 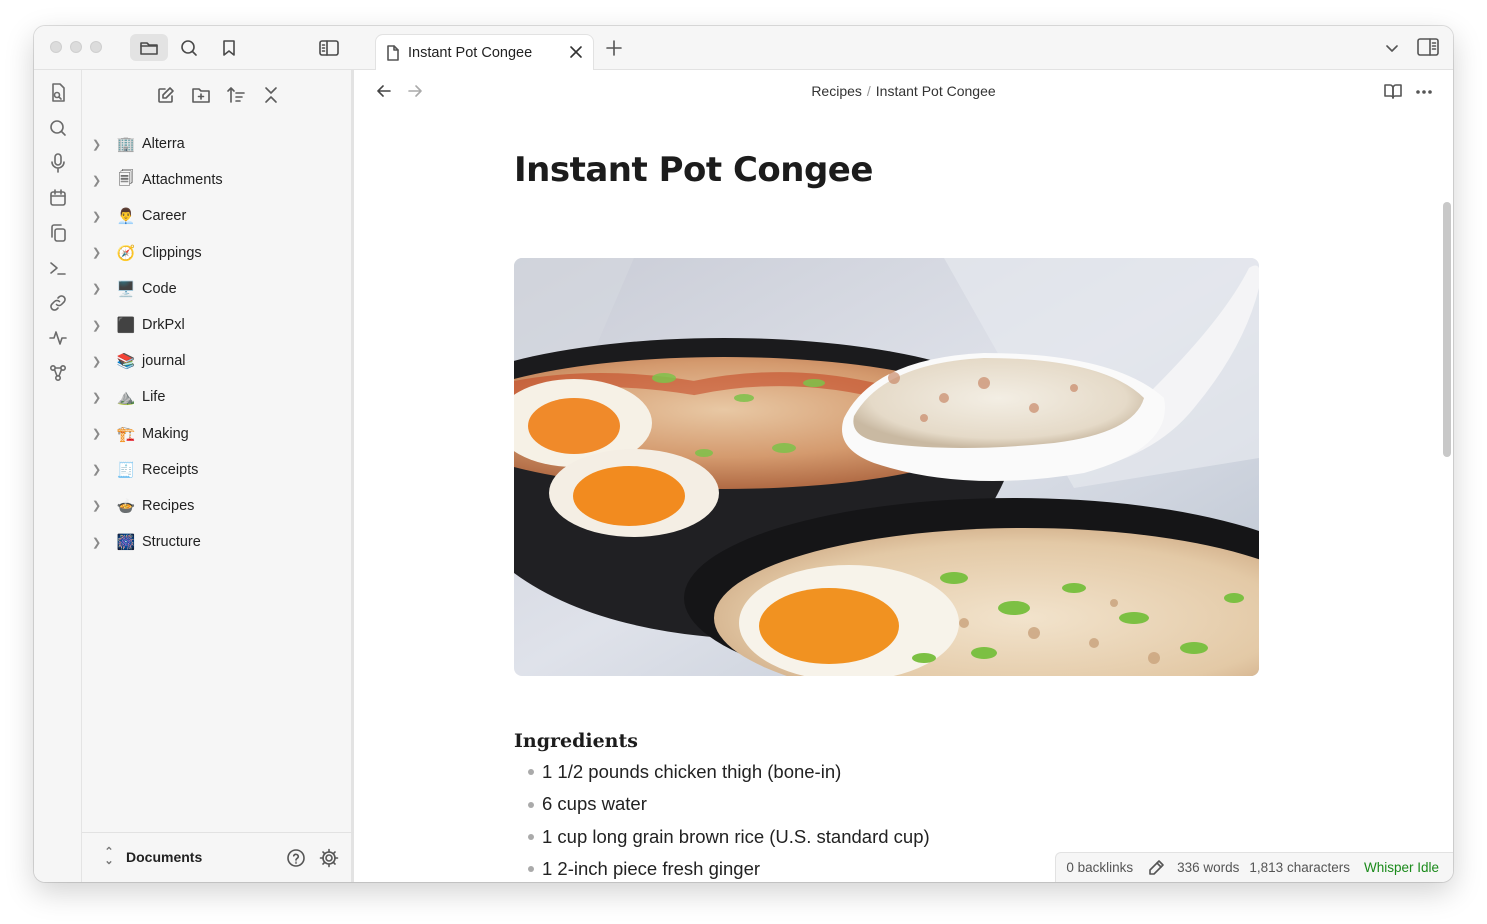 What do you see at coordinates (1156, 868) in the screenshot?
I see `pencil-icon` at bounding box center [1156, 868].